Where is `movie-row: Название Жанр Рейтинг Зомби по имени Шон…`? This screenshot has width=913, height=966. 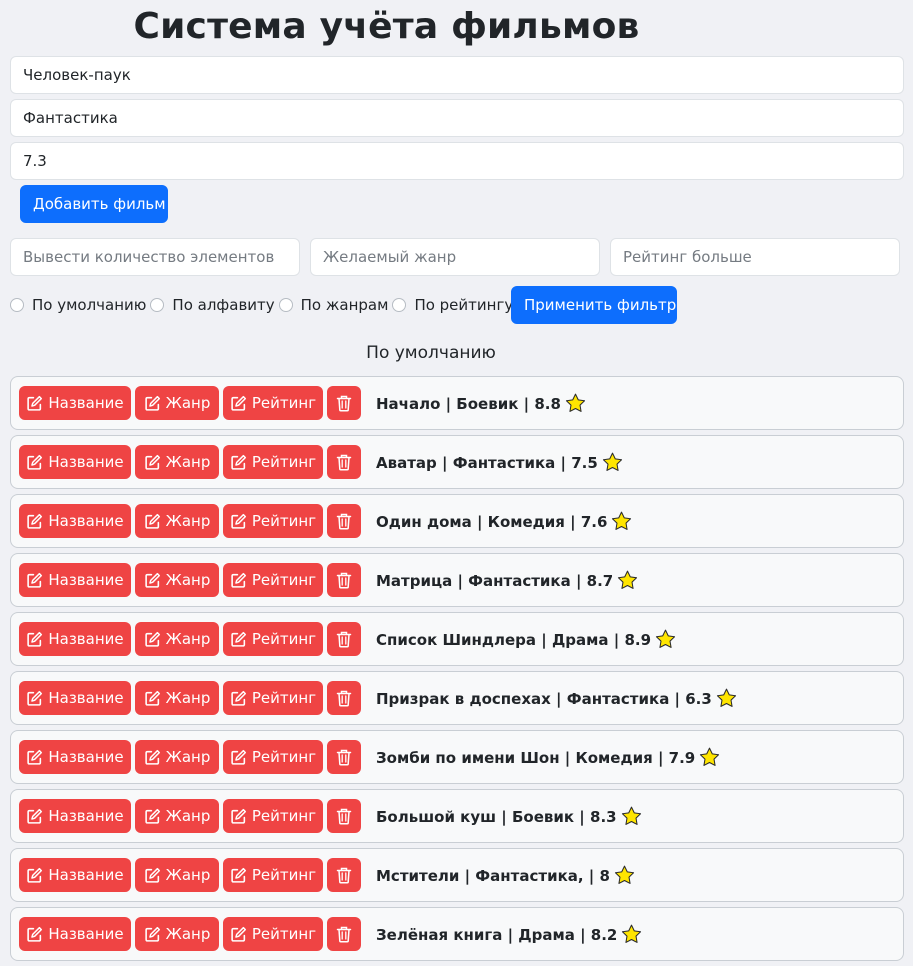
movie-row: Название Жанр Рейтинг Зомби по имени Шон… is located at coordinates (457, 757).